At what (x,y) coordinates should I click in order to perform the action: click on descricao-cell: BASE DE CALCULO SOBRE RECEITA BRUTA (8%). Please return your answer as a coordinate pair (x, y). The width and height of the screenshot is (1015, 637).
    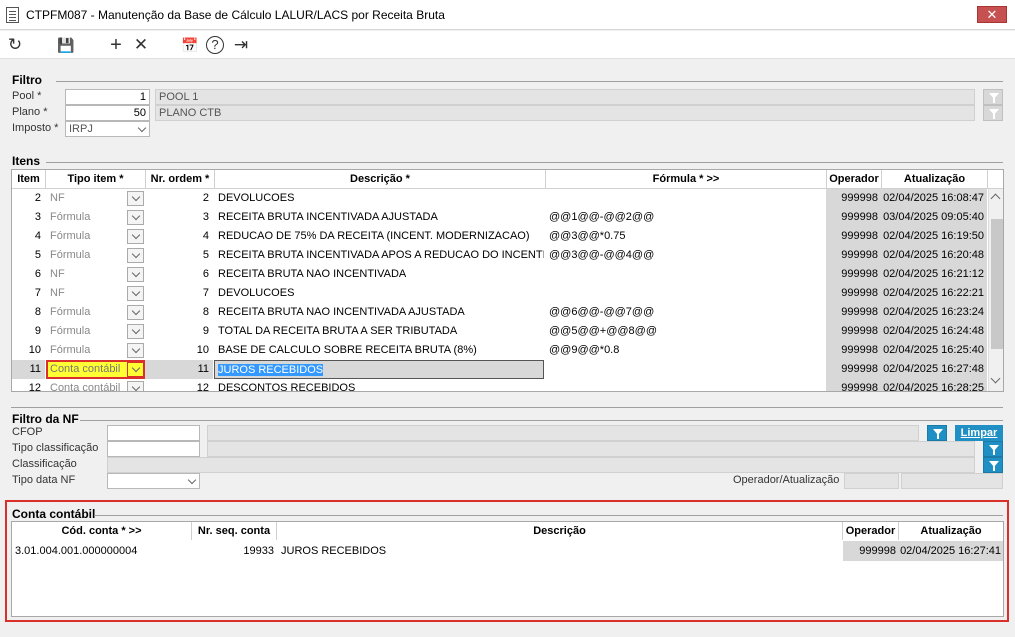
    Looking at the image, I should click on (379, 350).